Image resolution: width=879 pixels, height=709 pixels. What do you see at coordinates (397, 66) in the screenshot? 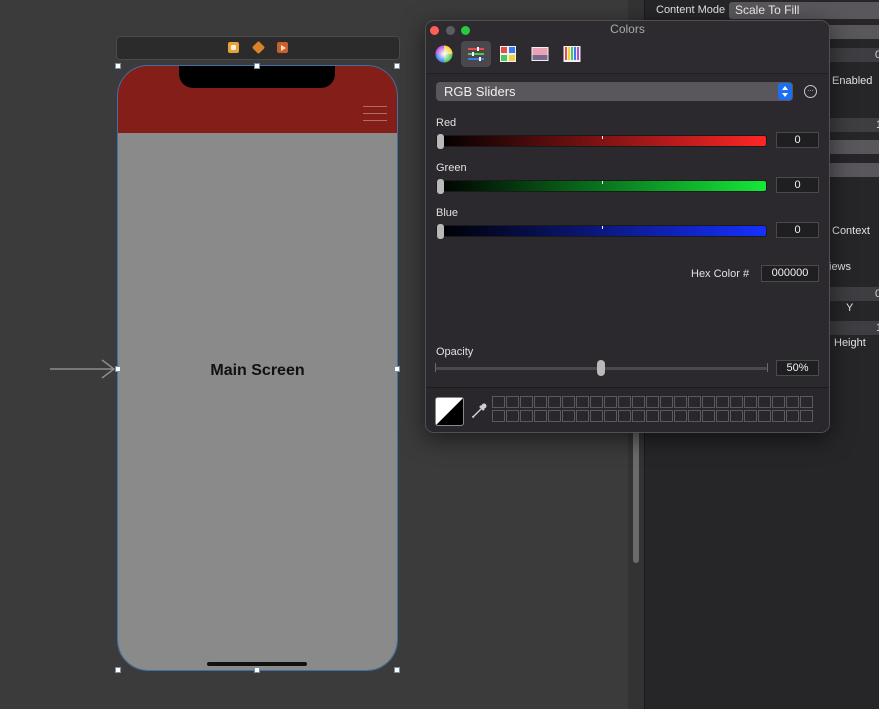
I see `resize-handle-tr` at bounding box center [397, 66].